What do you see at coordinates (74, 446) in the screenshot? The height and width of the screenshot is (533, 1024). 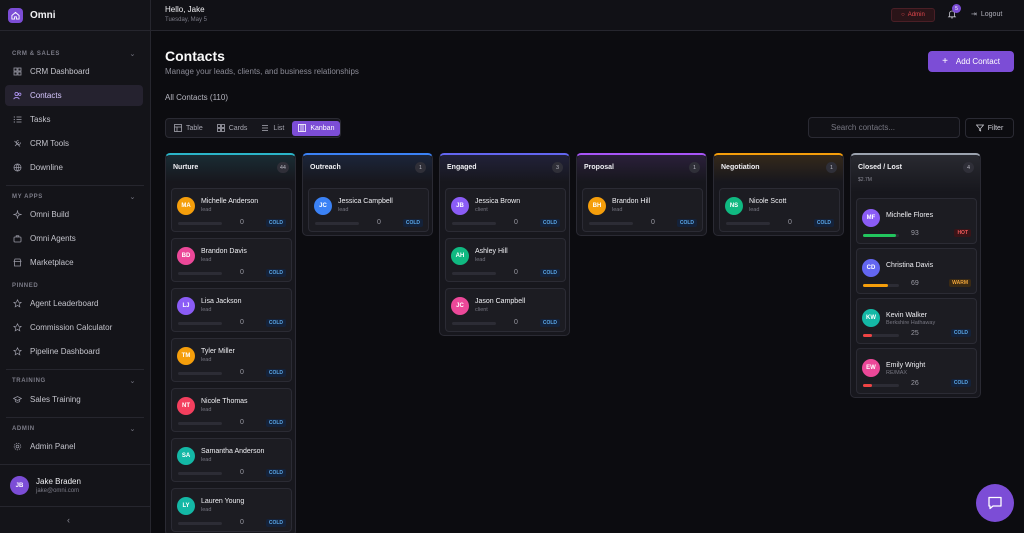 I see `sidebar-item-admin-panel: Admin Panel` at bounding box center [74, 446].